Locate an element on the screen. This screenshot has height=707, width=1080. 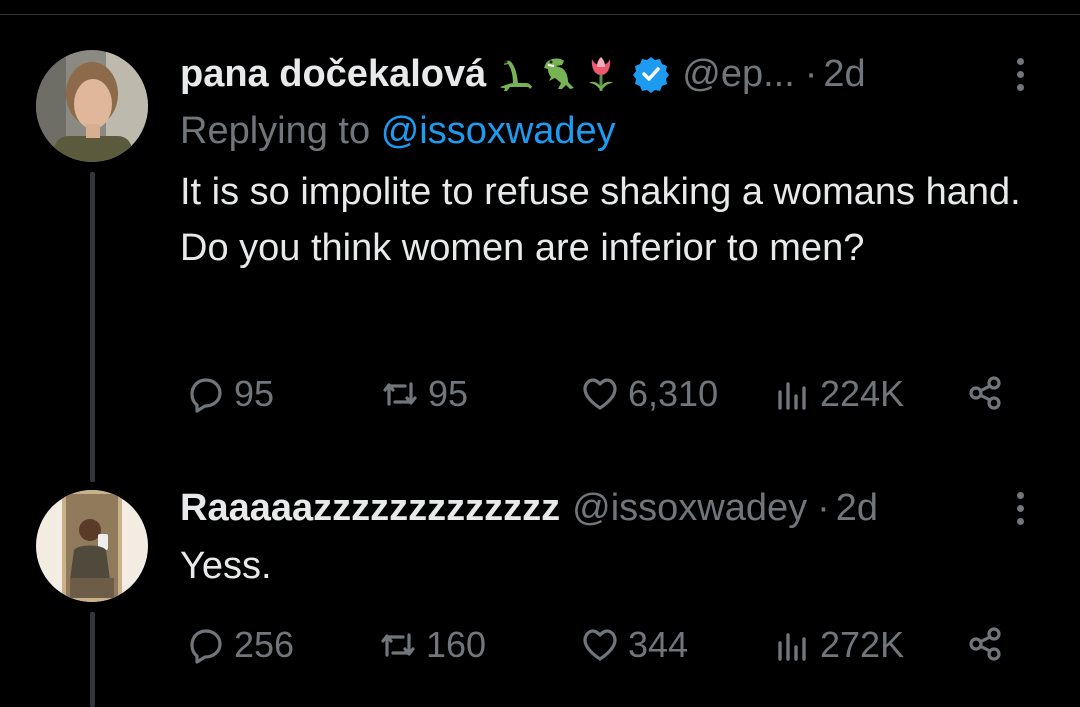
tweet-2-actions: 256 160 344 272K is located at coordinates (540, 649).